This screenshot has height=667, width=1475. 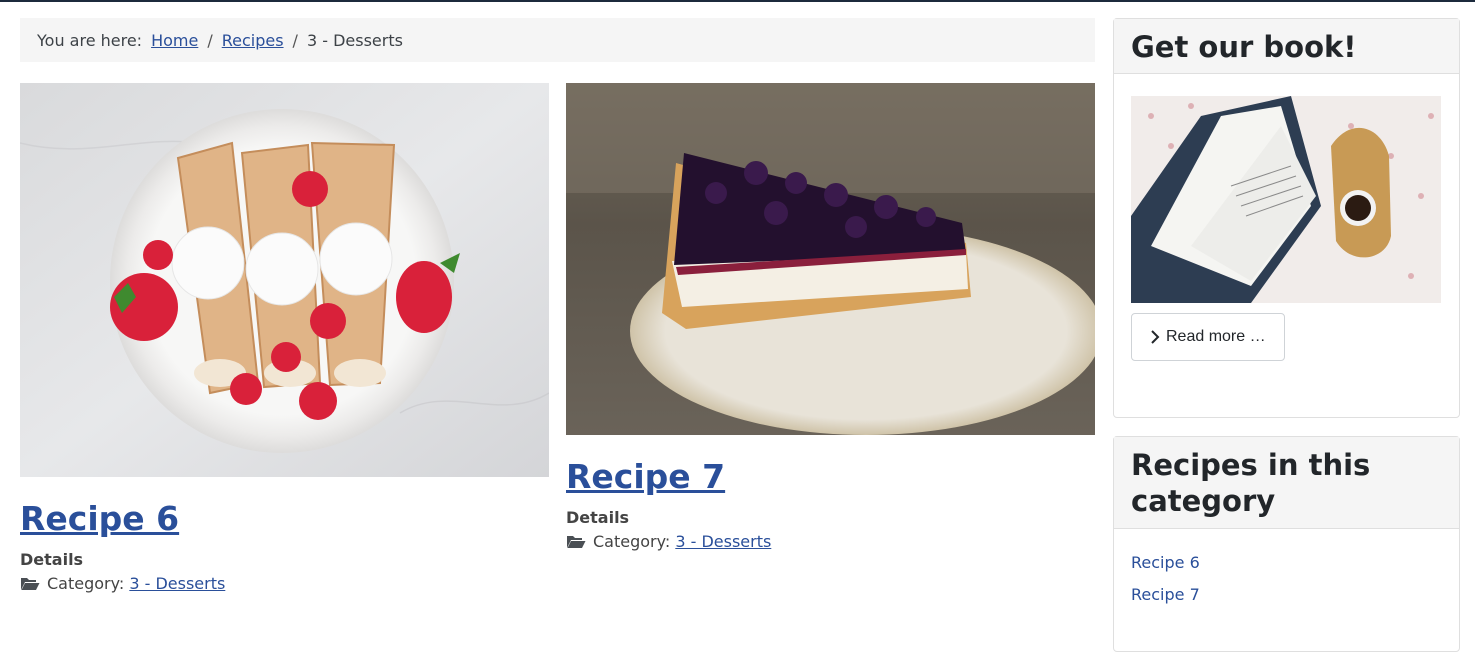 What do you see at coordinates (1244, 47) in the screenshot?
I see `book-card-title: Get our book!` at bounding box center [1244, 47].